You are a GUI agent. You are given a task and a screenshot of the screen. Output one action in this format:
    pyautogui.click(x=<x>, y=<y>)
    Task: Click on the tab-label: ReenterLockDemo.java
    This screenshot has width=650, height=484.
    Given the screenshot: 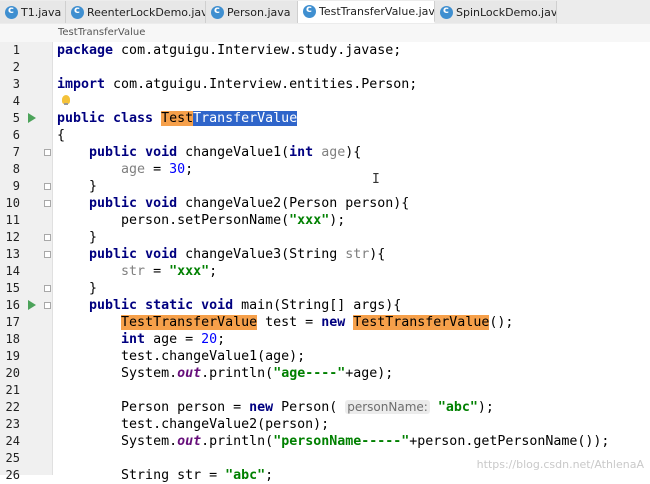 What is the action you would take?
    pyautogui.click(x=146, y=12)
    